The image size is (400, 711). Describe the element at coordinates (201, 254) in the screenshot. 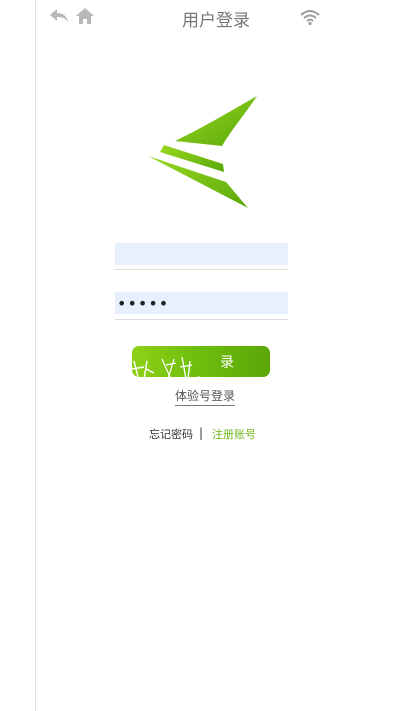

I see `username-field` at that location.